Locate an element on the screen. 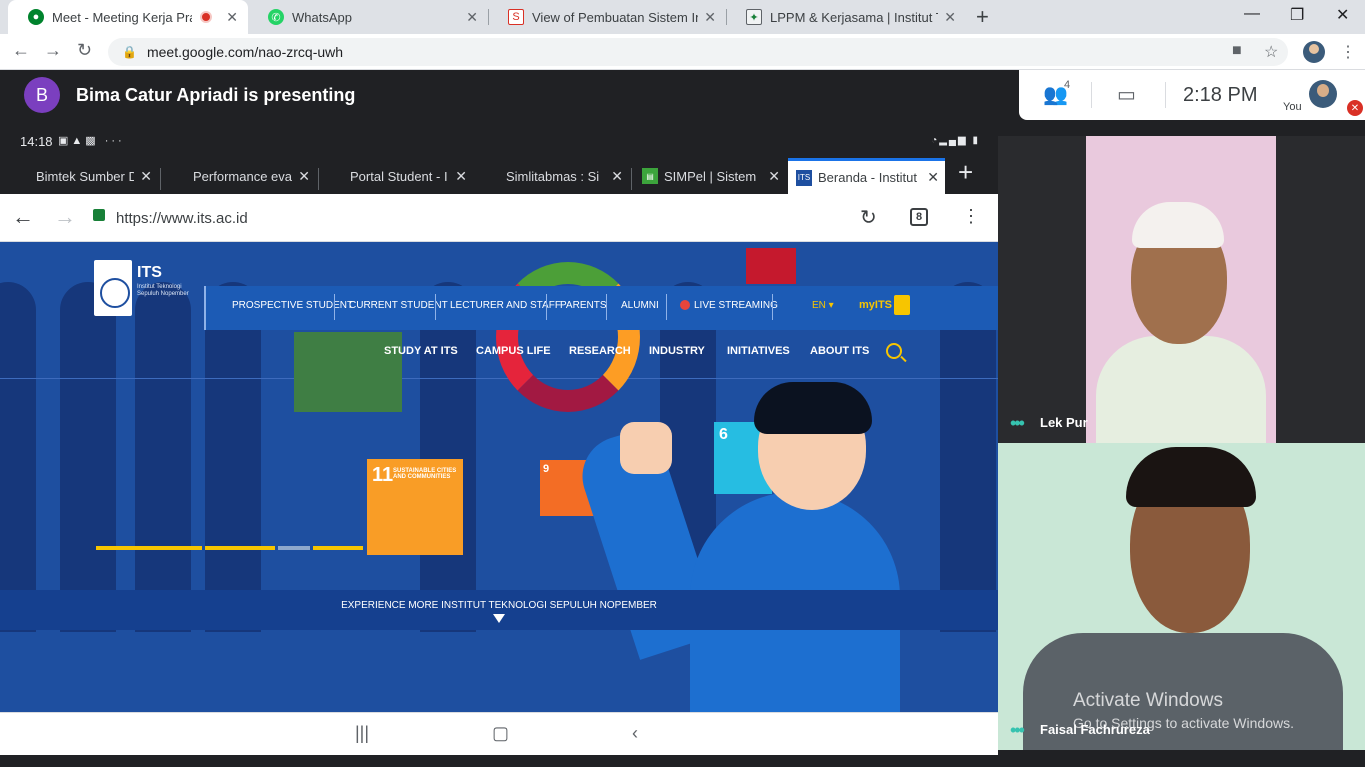  nav-industry: INDUSTRY is located at coordinates (677, 351).